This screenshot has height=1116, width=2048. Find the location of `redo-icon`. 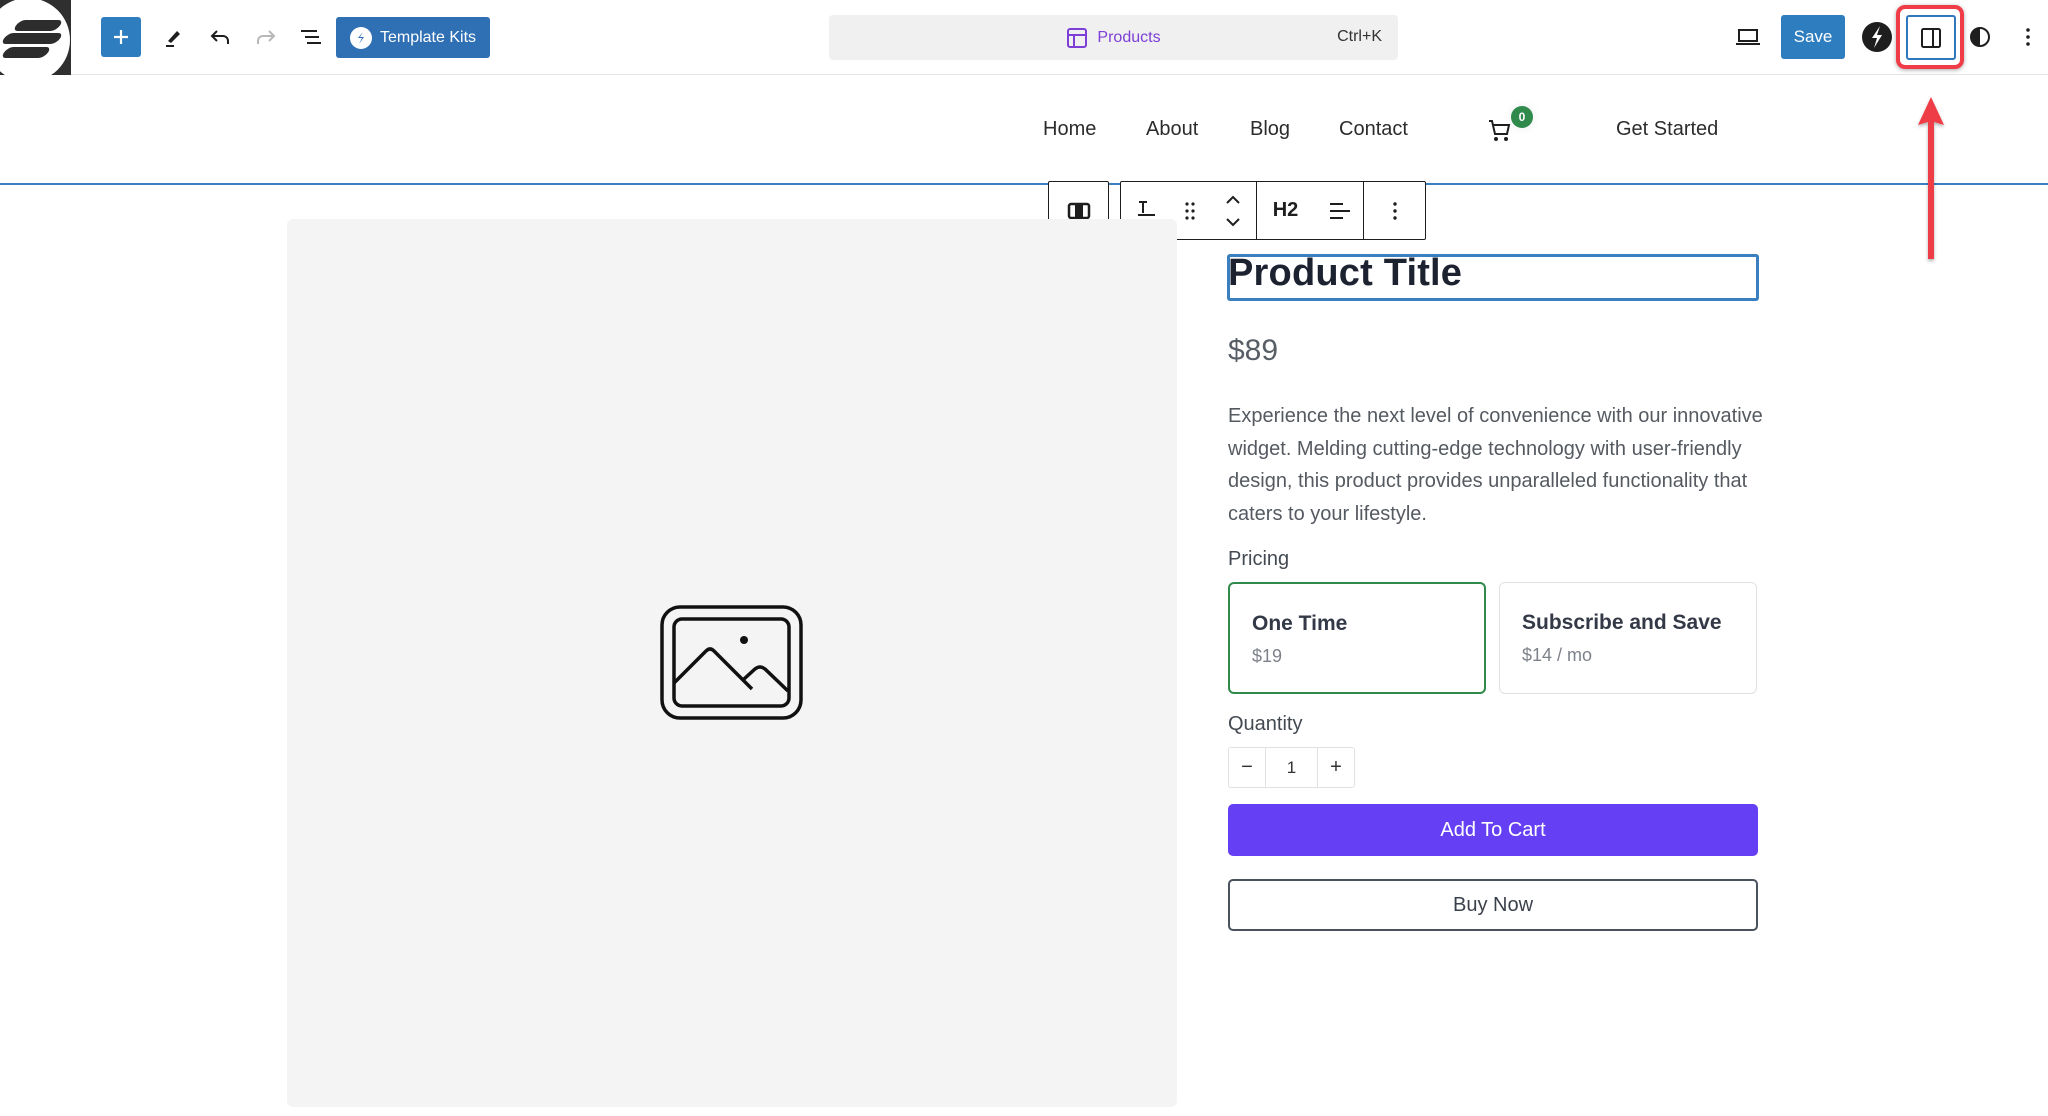

redo-icon is located at coordinates (266, 37).